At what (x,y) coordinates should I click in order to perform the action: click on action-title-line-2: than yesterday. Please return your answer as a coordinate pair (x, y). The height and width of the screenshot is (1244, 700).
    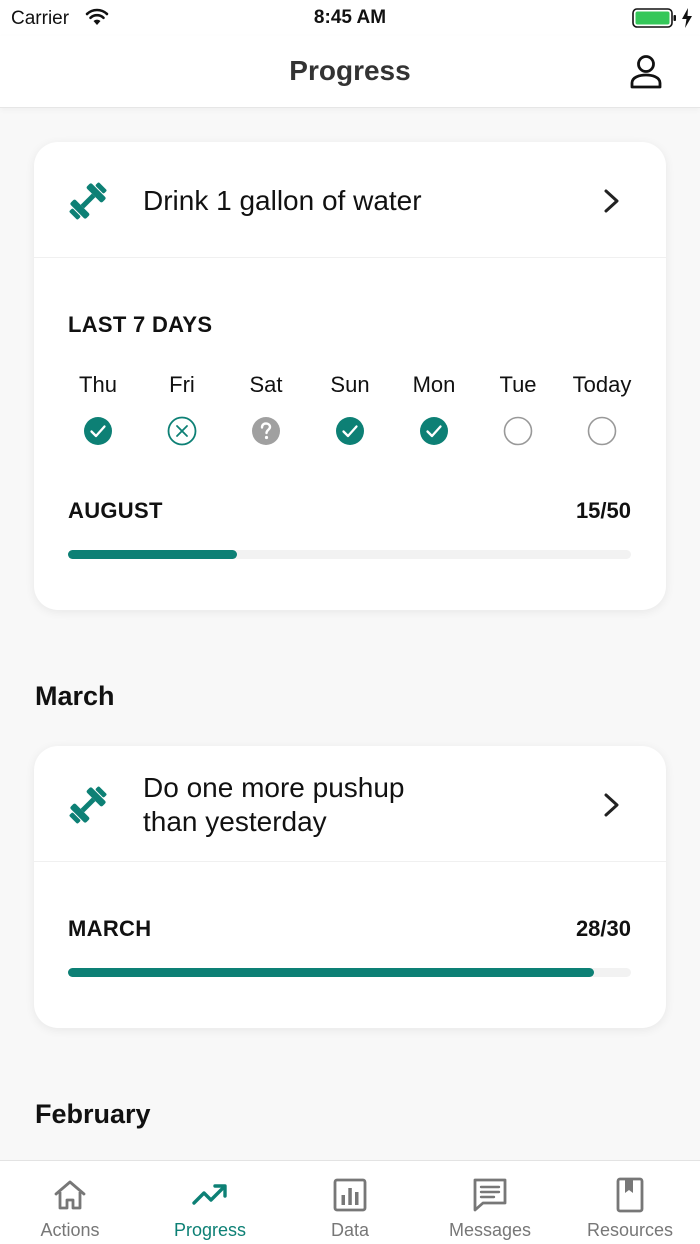
    Looking at the image, I should click on (235, 821).